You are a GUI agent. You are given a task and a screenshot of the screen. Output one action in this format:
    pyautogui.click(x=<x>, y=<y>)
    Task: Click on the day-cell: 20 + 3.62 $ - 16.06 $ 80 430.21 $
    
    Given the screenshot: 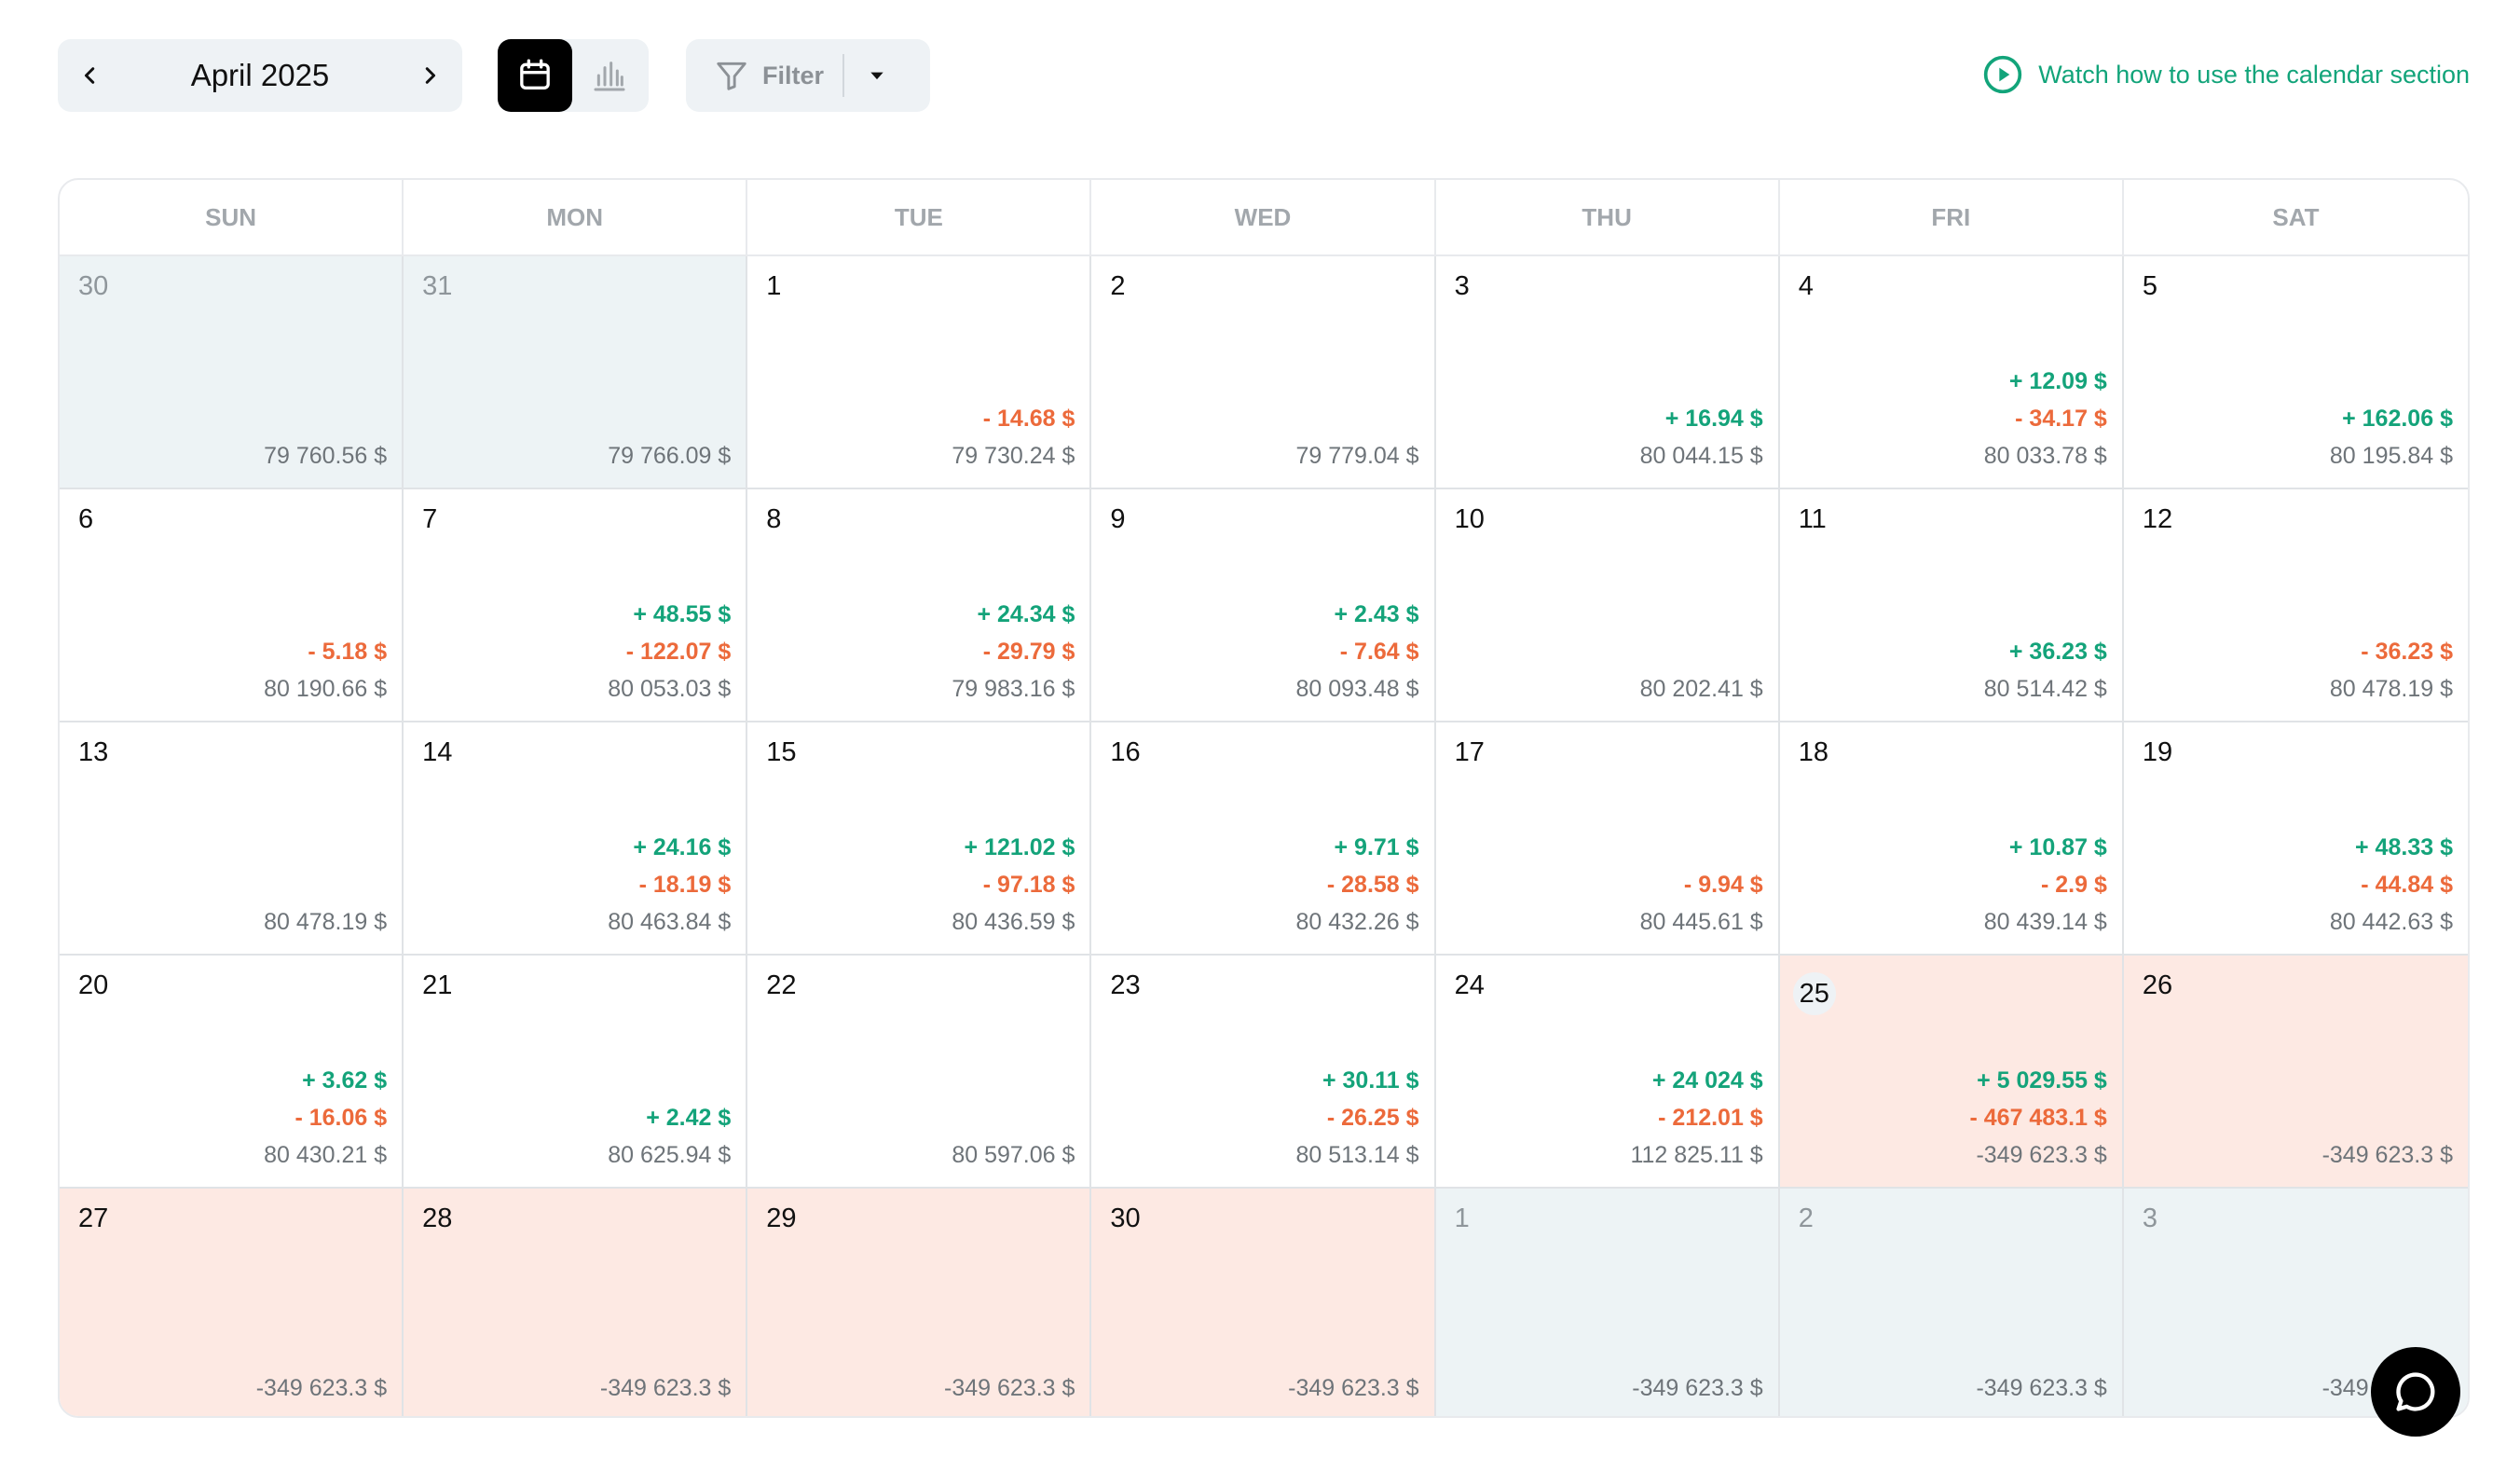 What is the action you would take?
    pyautogui.click(x=232, y=1072)
    